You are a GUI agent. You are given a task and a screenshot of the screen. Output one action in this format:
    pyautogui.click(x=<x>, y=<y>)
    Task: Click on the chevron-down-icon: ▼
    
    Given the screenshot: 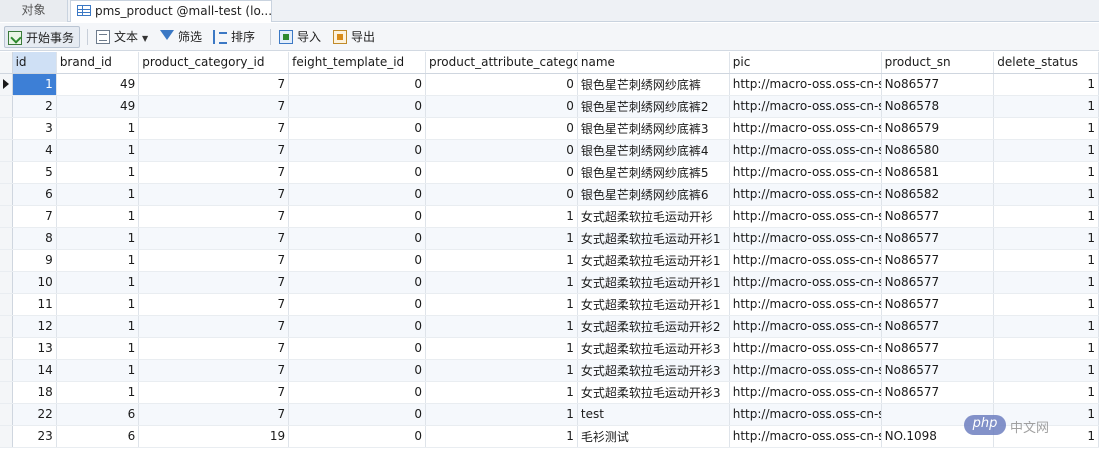 What is the action you would take?
    pyautogui.click(x=145, y=38)
    